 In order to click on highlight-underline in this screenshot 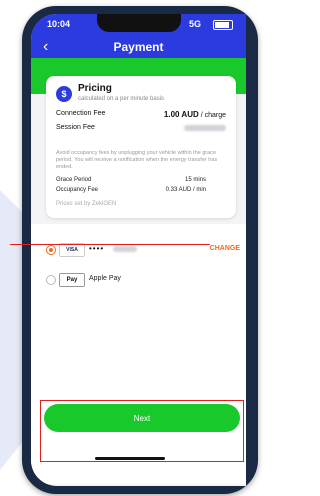, I will do `click(110, 244)`.